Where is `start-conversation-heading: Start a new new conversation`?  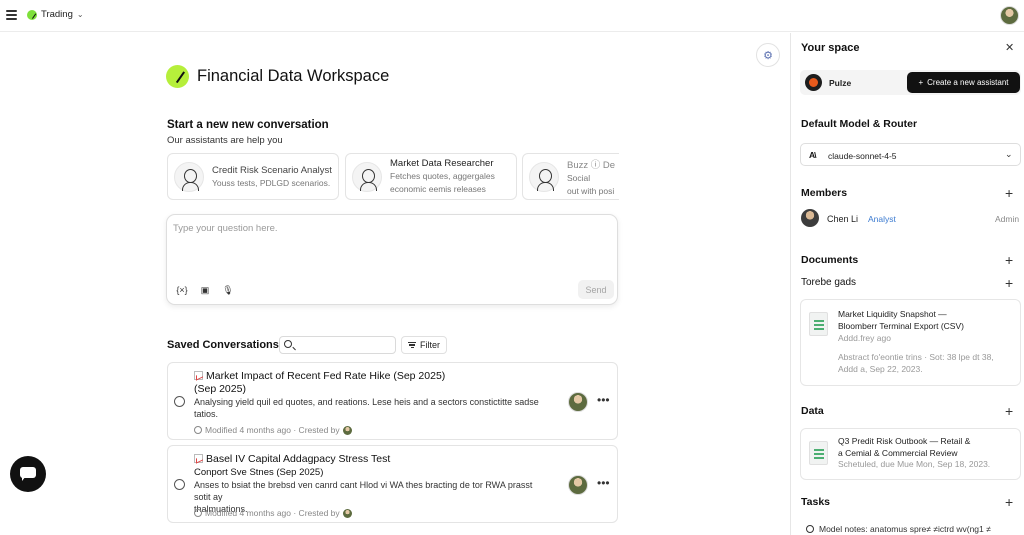 start-conversation-heading: Start a new new conversation is located at coordinates (248, 125).